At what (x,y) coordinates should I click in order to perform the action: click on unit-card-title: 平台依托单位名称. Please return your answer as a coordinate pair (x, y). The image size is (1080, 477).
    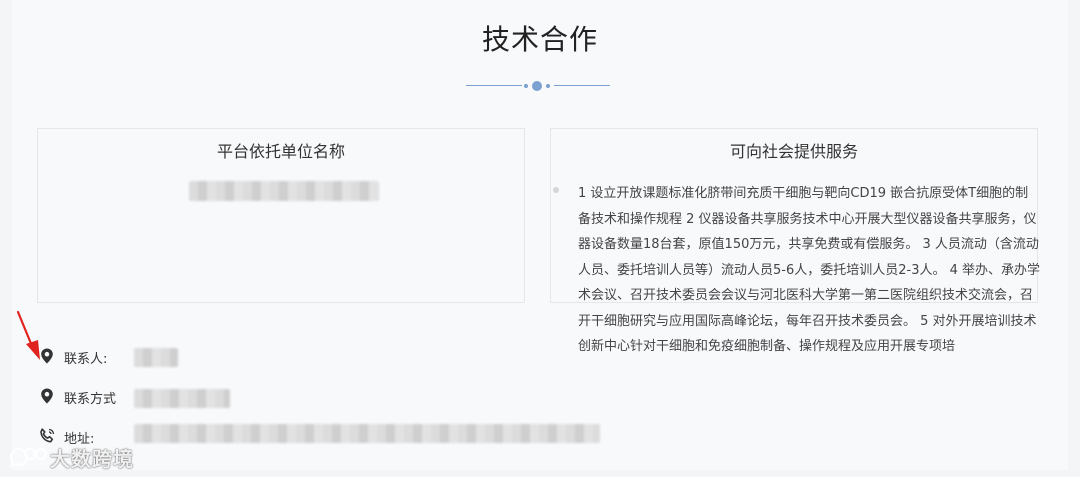
    Looking at the image, I should click on (280, 151).